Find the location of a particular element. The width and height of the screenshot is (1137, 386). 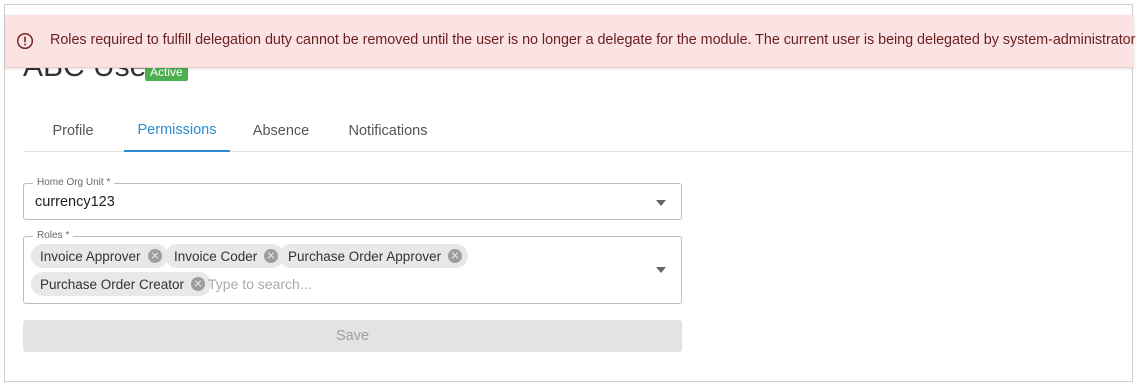

tab-label: Permissions is located at coordinates (177, 129).